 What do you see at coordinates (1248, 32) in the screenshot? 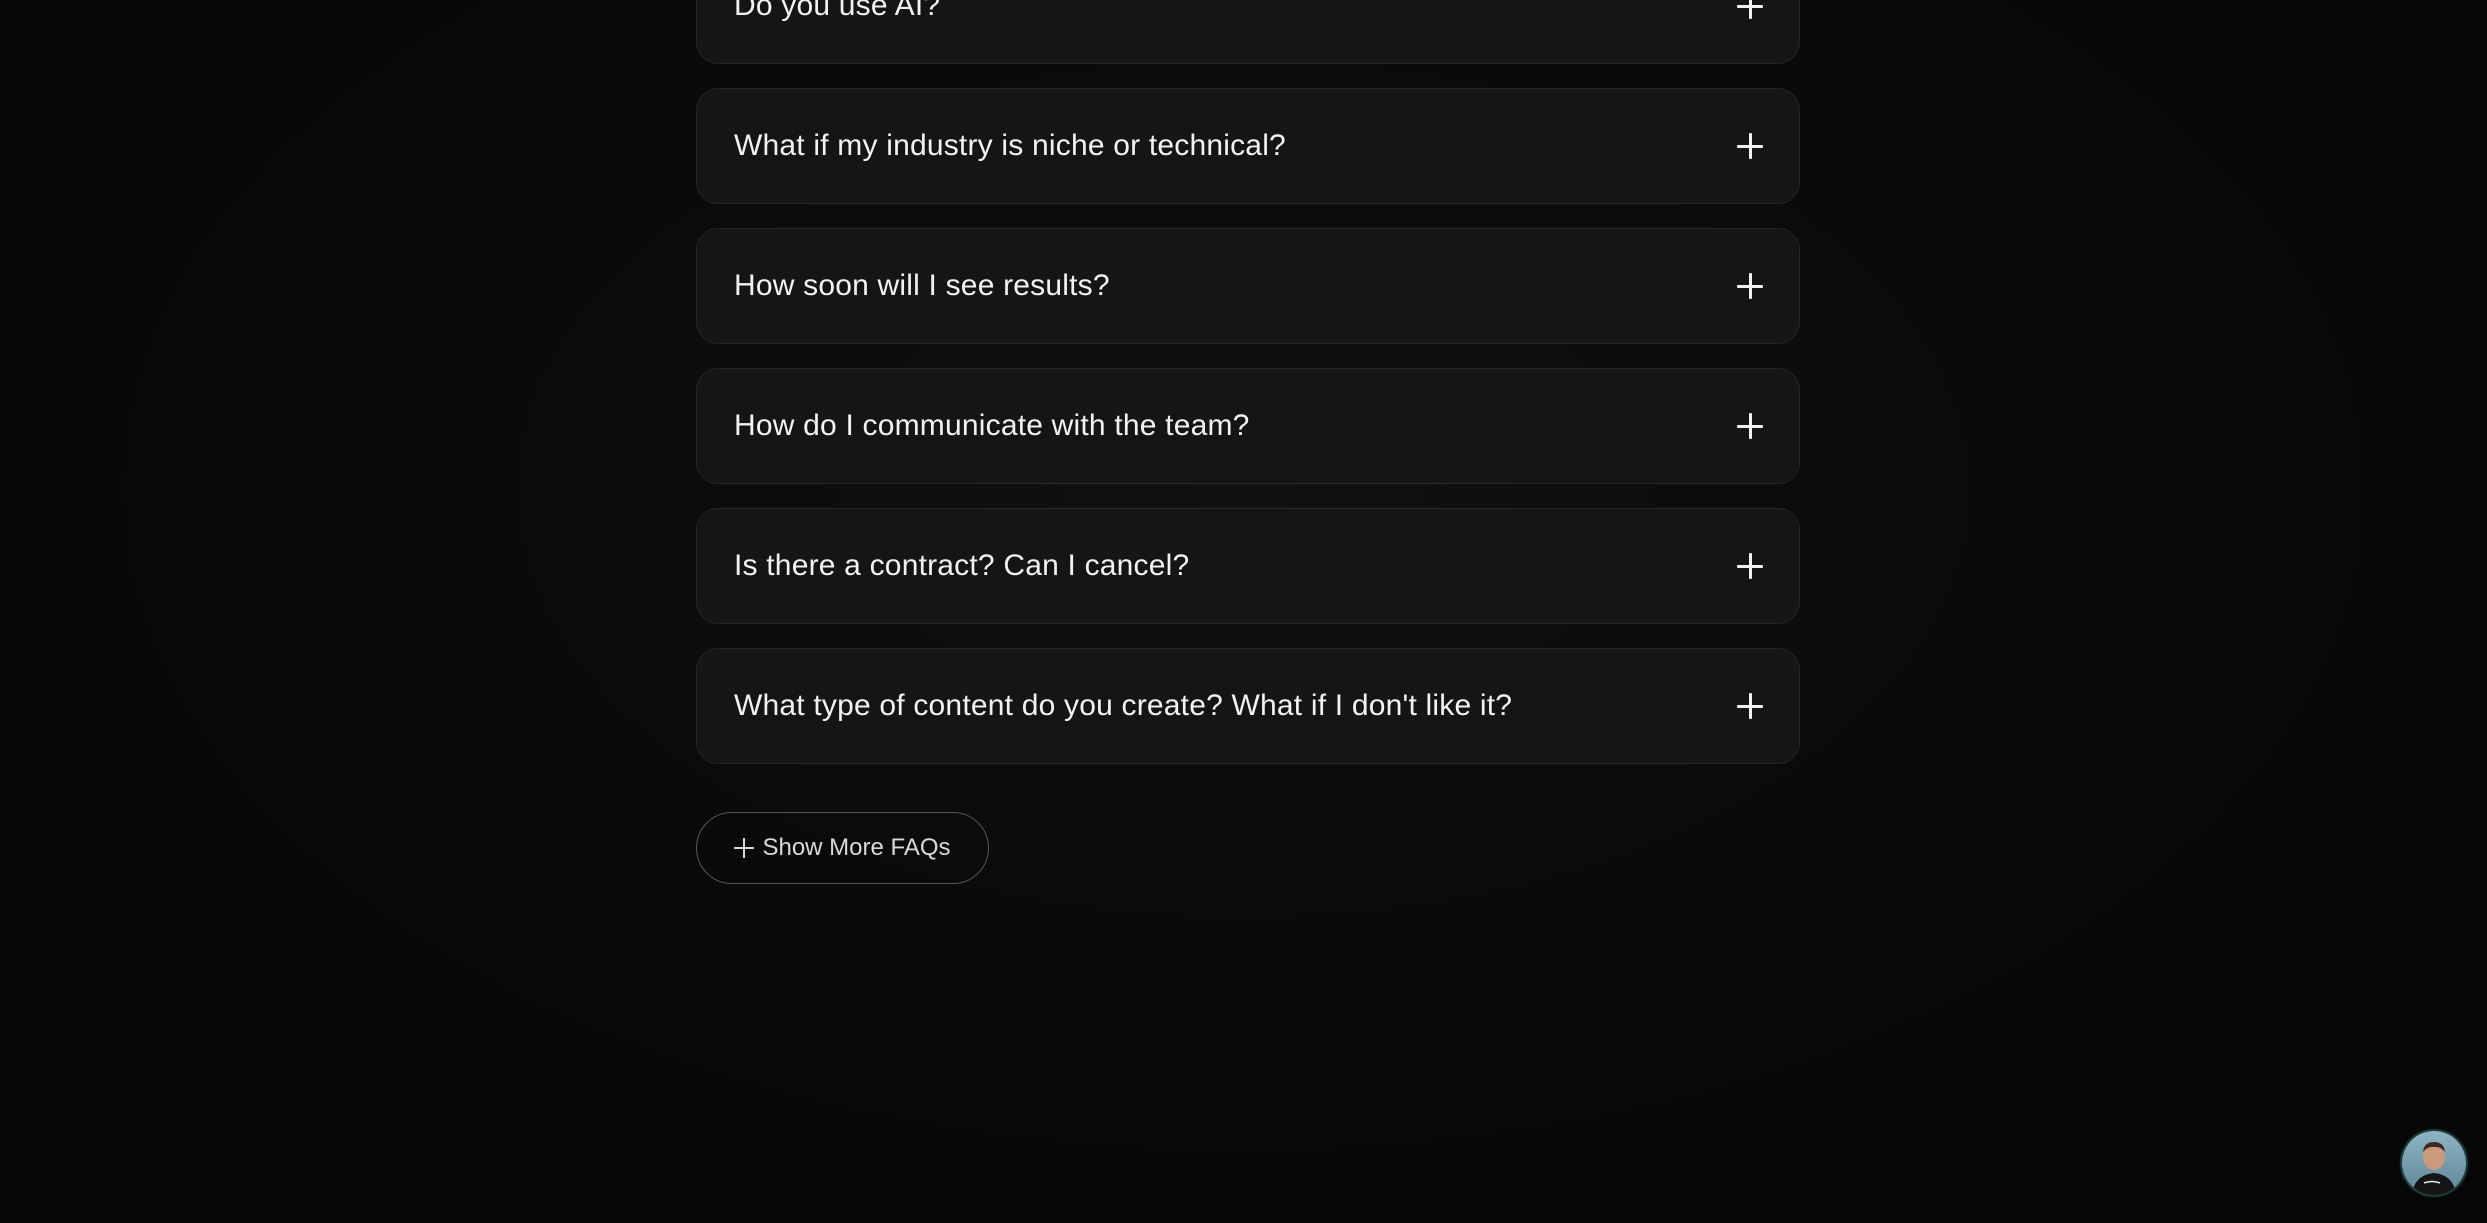
I see `faq-item-ai: Do you use AI?` at bounding box center [1248, 32].